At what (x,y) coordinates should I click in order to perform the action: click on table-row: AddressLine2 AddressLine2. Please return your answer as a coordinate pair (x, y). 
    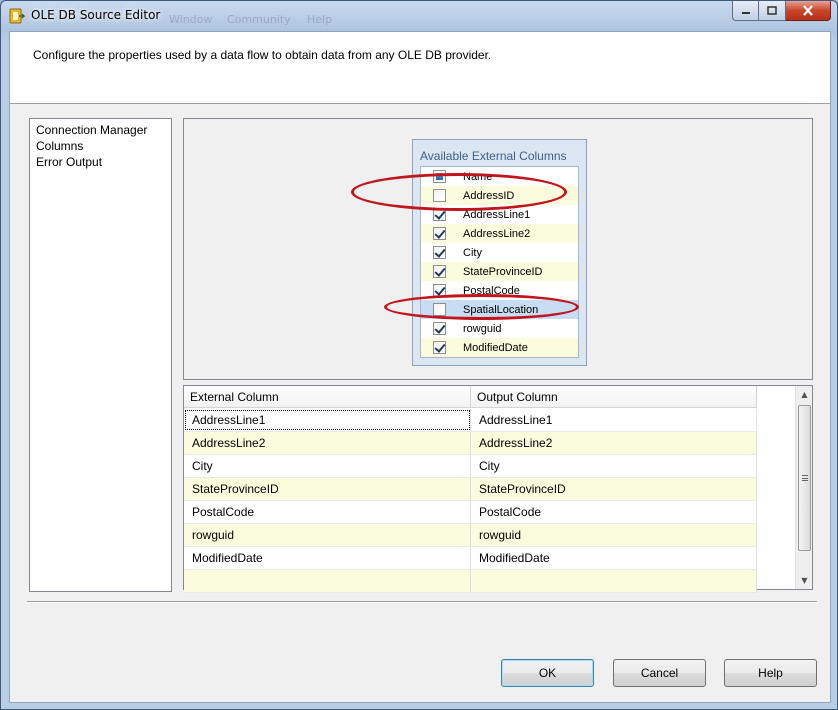
    Looking at the image, I should click on (470, 443).